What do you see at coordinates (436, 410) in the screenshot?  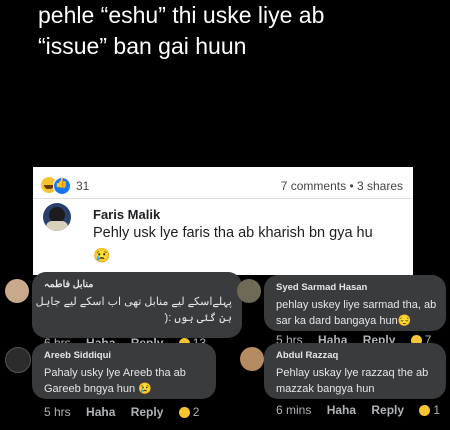 I see `reaction-count: 1` at bounding box center [436, 410].